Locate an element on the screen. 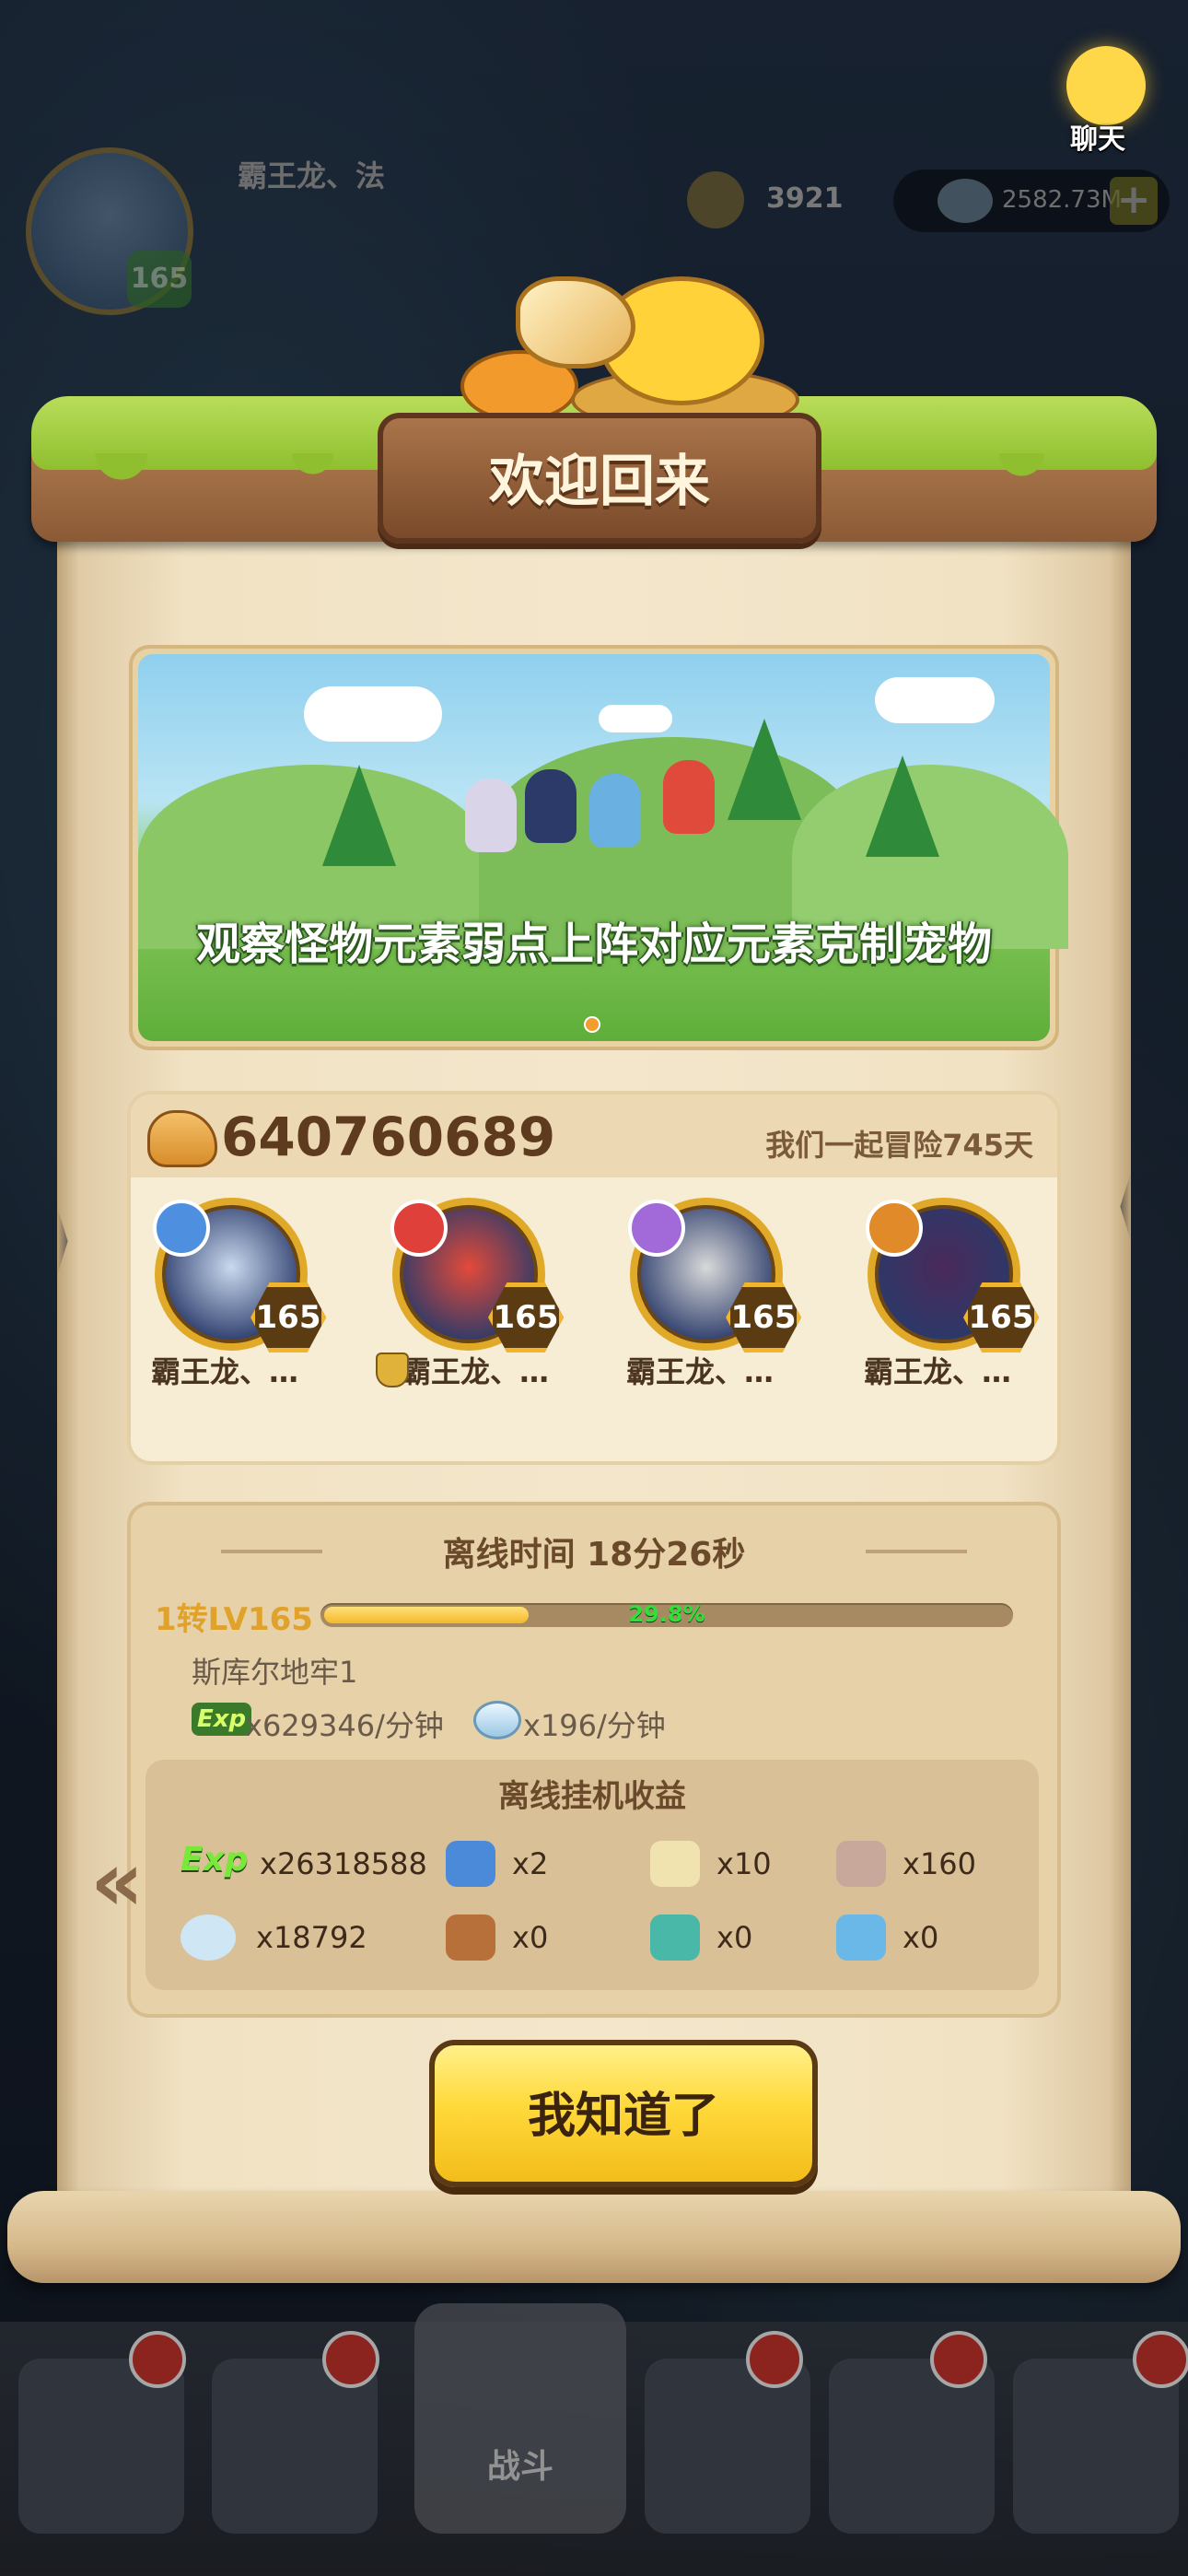 The height and width of the screenshot is (2576, 1188). scroll-edge-left is located at coordinates (68, 1345).